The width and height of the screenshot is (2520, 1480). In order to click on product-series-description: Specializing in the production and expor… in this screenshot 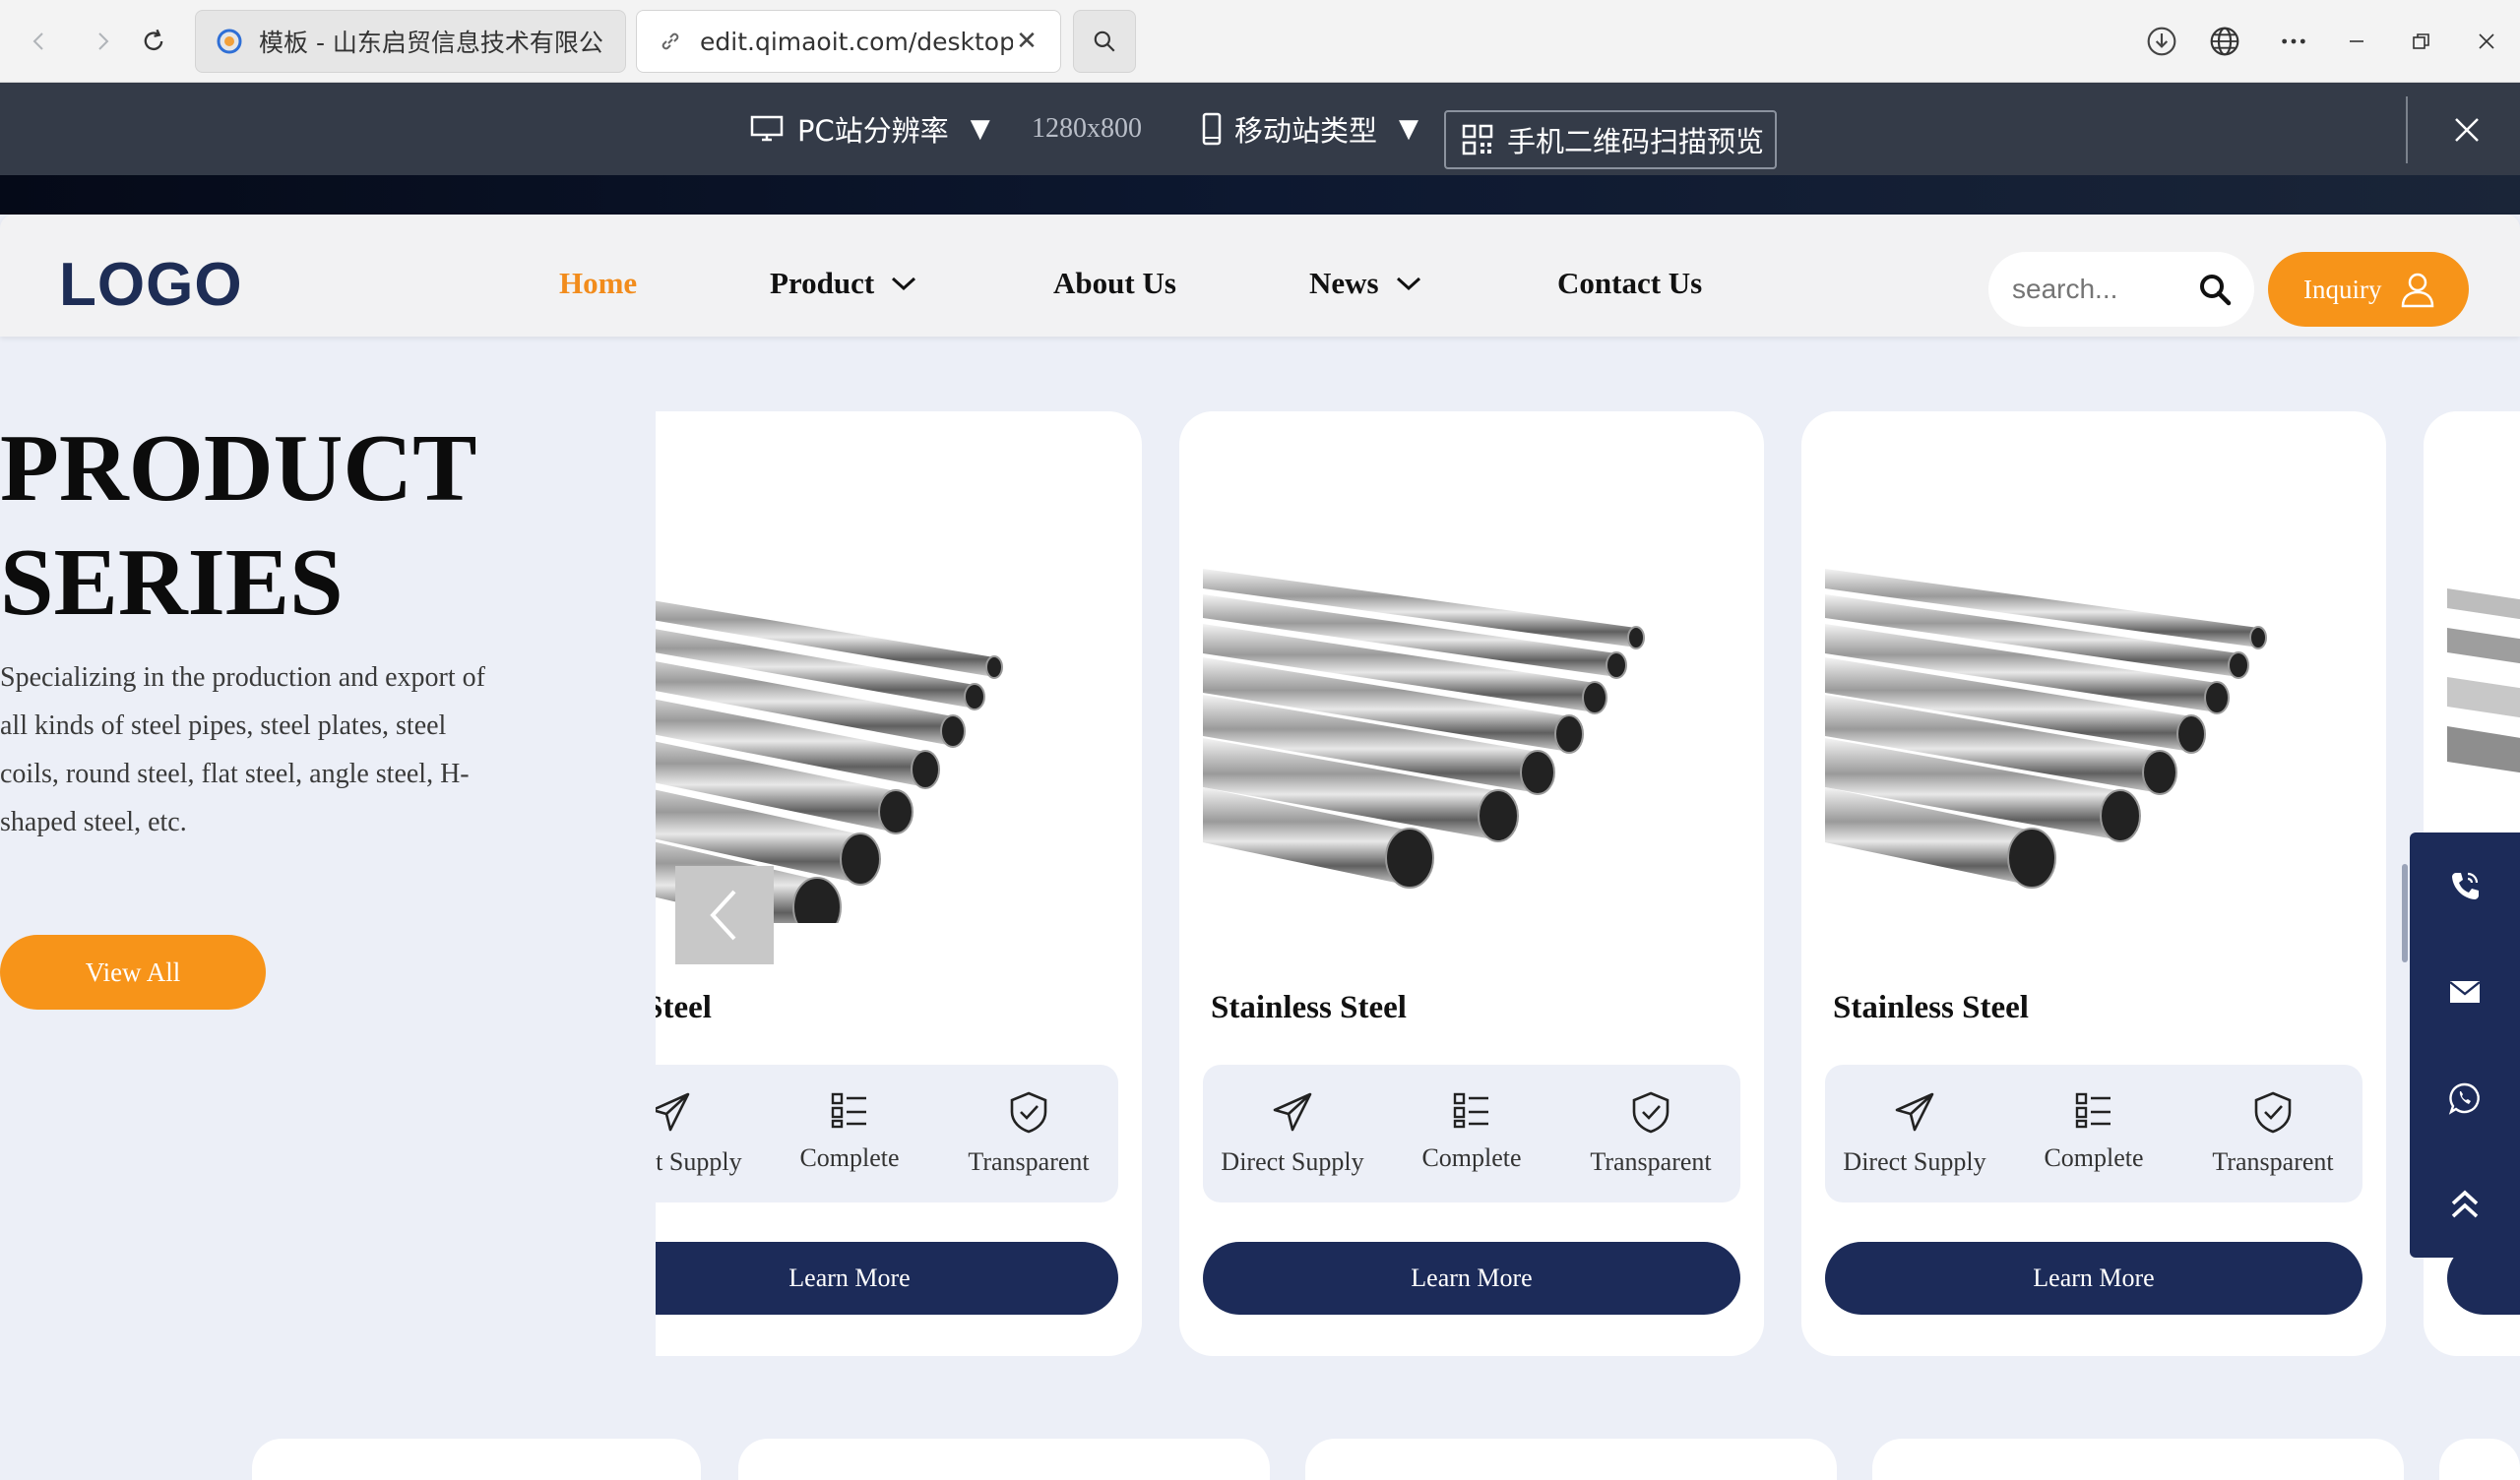, I will do `click(242, 749)`.